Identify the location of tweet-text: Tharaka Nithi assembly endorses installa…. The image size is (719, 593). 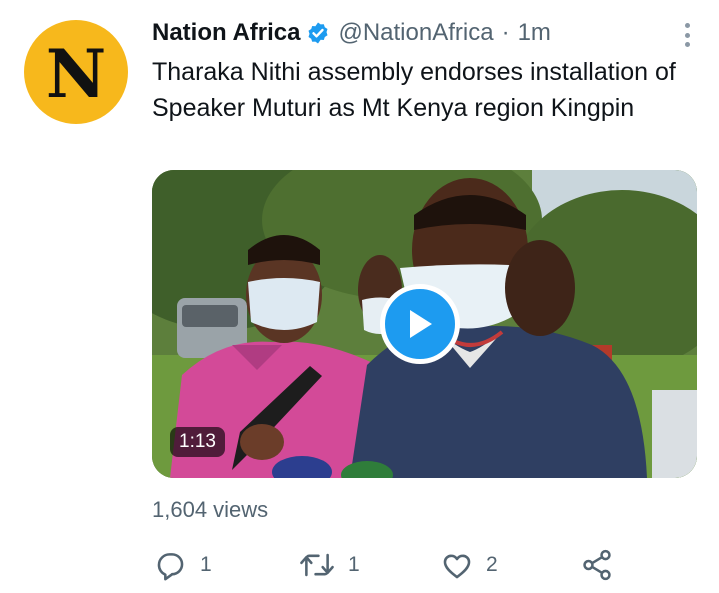
(414, 90).